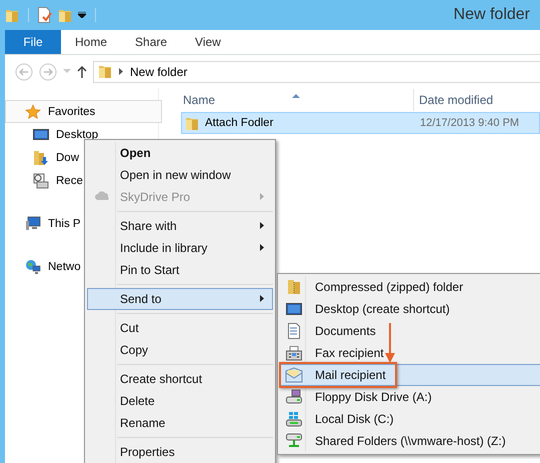 Image resolution: width=540 pixels, height=463 pixels. Describe the element at coordinates (180, 379) in the screenshot. I see `menu-item: Create shortcut` at that location.